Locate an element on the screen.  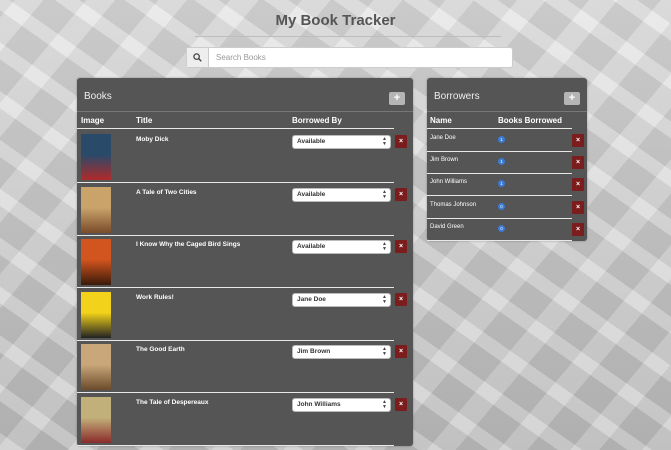
borrowed-by-value: Jane Doe is located at coordinates (311, 299).